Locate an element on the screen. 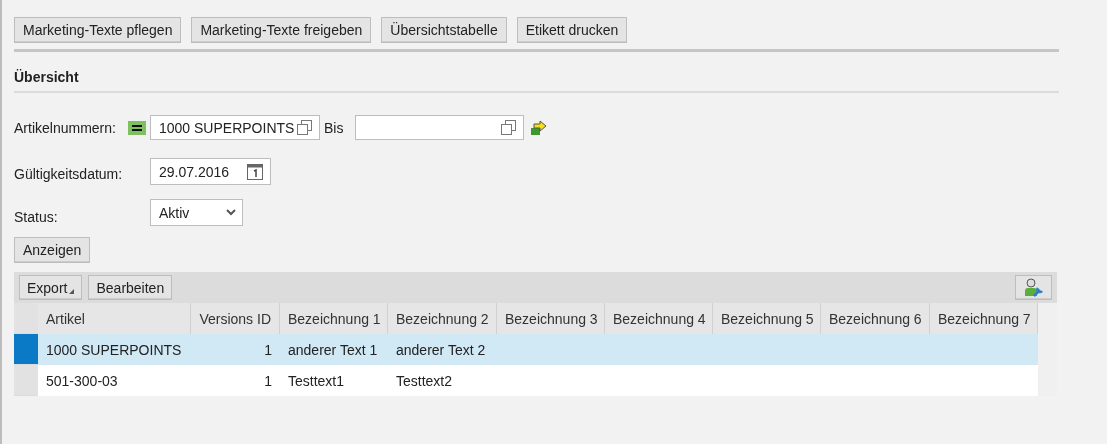  table-cell: 1000 SUPERPOINTS is located at coordinates (114, 349).